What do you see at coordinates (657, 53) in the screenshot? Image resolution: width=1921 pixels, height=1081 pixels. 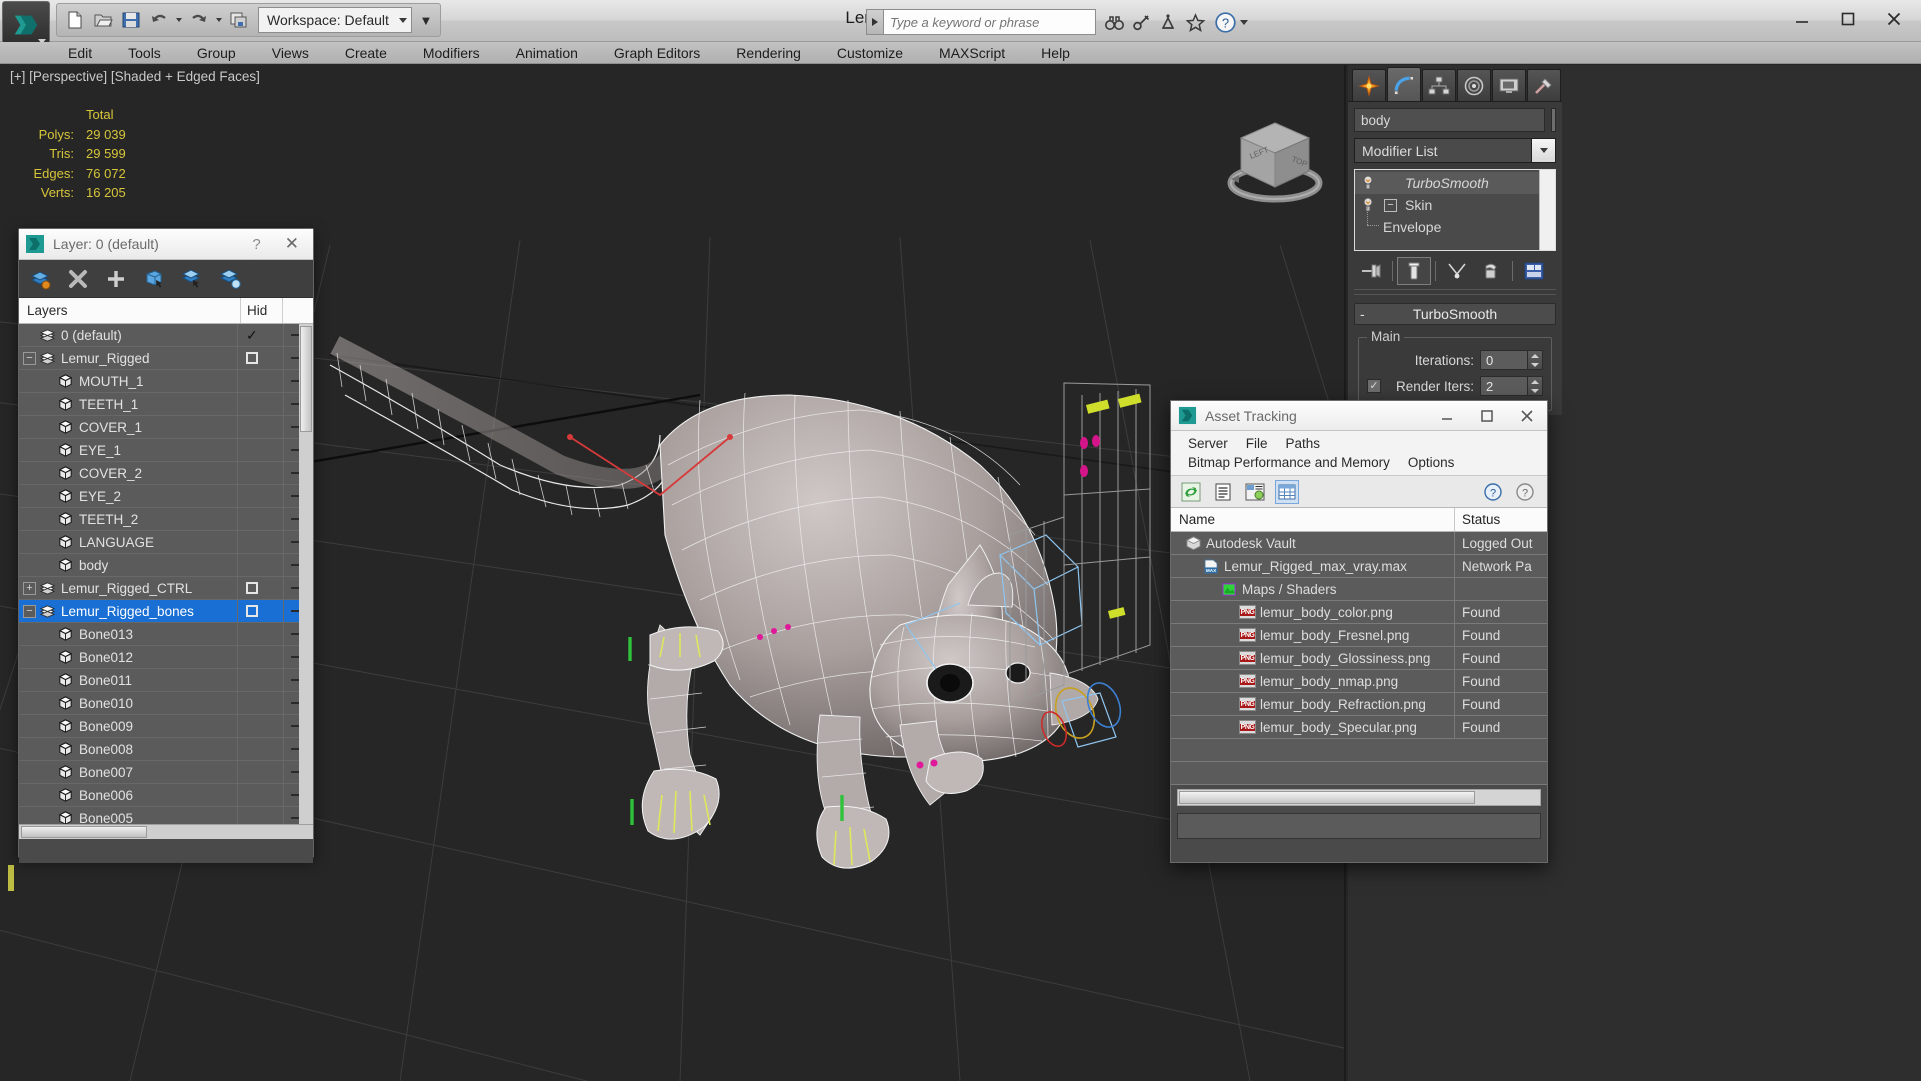 I see `menu-graph-editors: Graph Editors` at bounding box center [657, 53].